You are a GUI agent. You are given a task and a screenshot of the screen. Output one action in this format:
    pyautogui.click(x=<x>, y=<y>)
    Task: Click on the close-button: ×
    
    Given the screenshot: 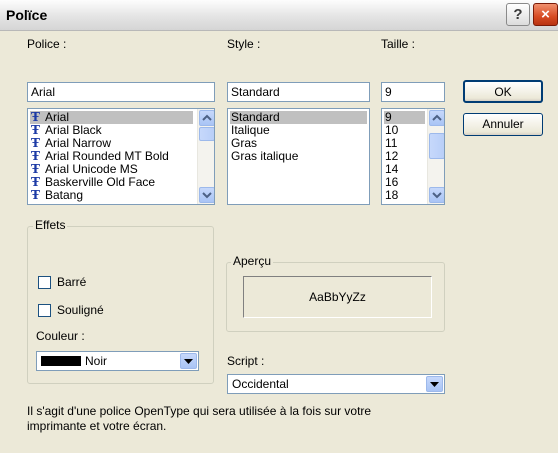 What is the action you would take?
    pyautogui.click(x=545, y=14)
    